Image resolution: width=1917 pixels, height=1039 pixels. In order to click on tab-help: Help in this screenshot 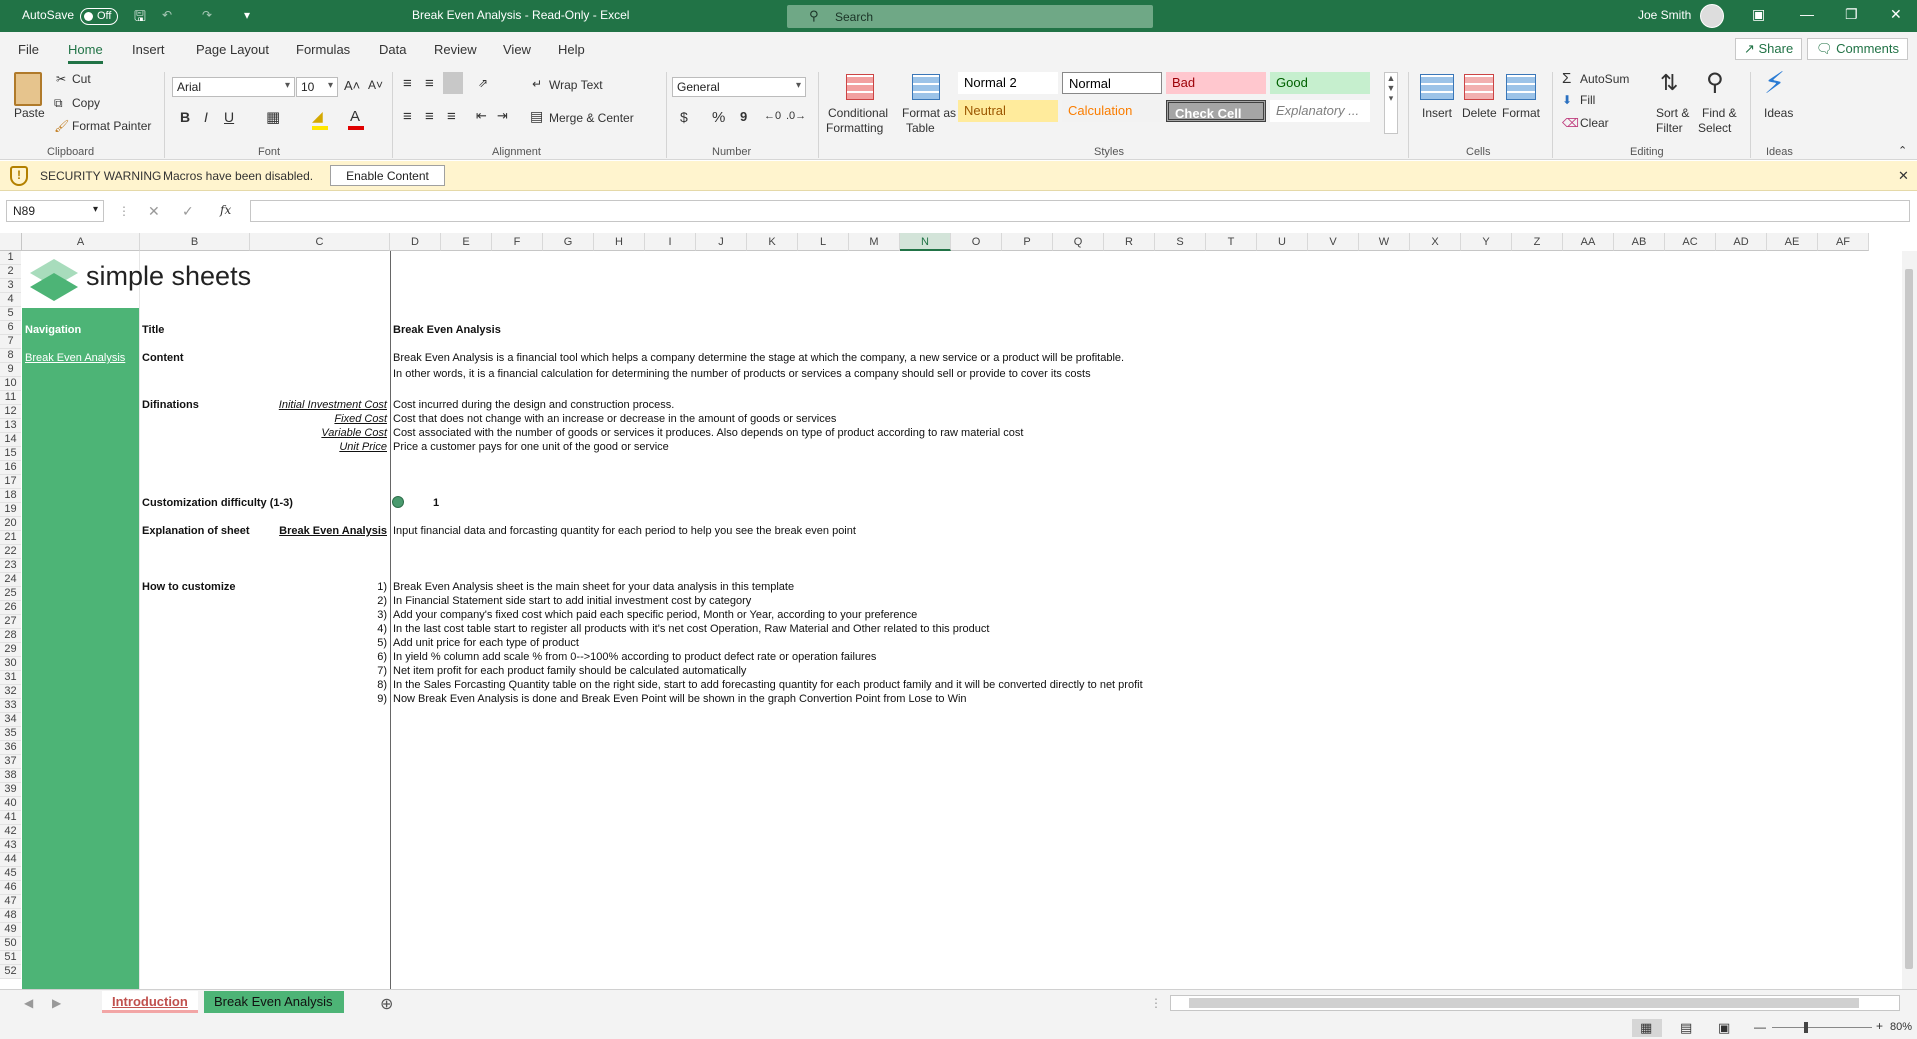, I will do `click(571, 49)`.